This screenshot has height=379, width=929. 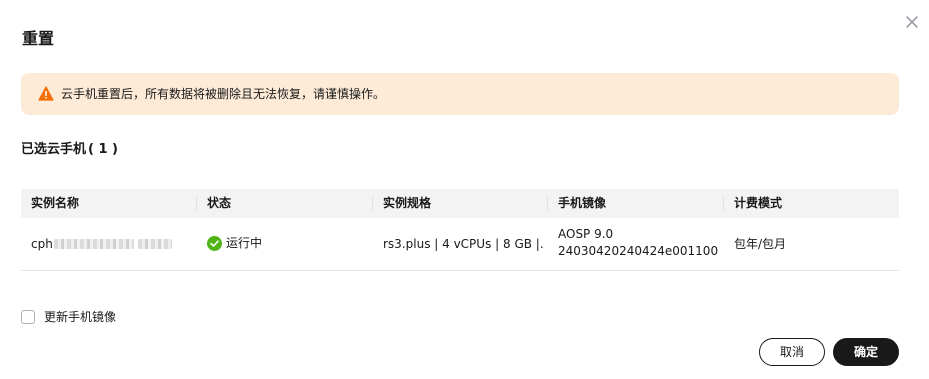 What do you see at coordinates (792, 352) in the screenshot?
I see `cancel-button: 取消` at bounding box center [792, 352].